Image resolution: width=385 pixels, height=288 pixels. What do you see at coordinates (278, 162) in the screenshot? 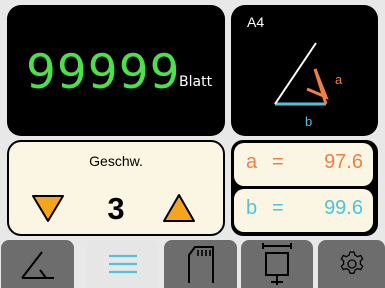
I see `side-a-equals: =` at bounding box center [278, 162].